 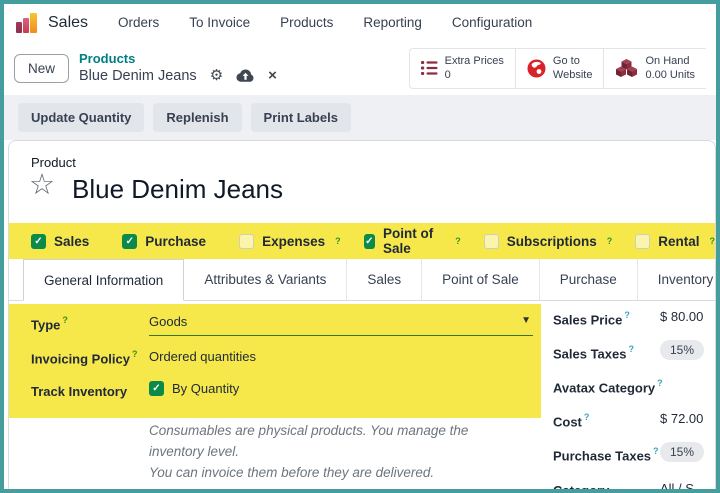 I want to click on track-inventory-label: Track Inventory, so click(x=79, y=391).